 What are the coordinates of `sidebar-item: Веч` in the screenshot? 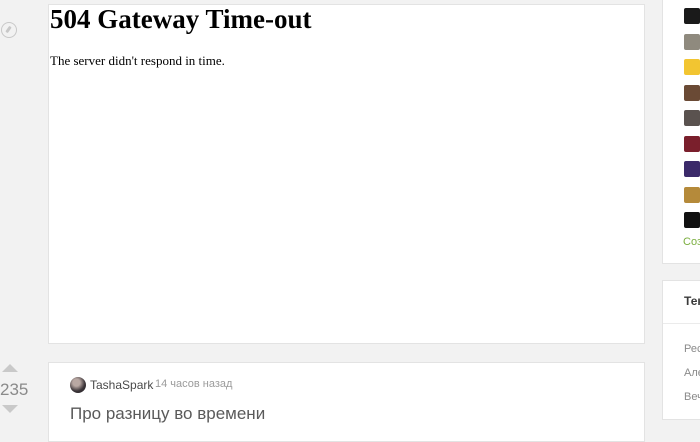 It's located at (692, 397).